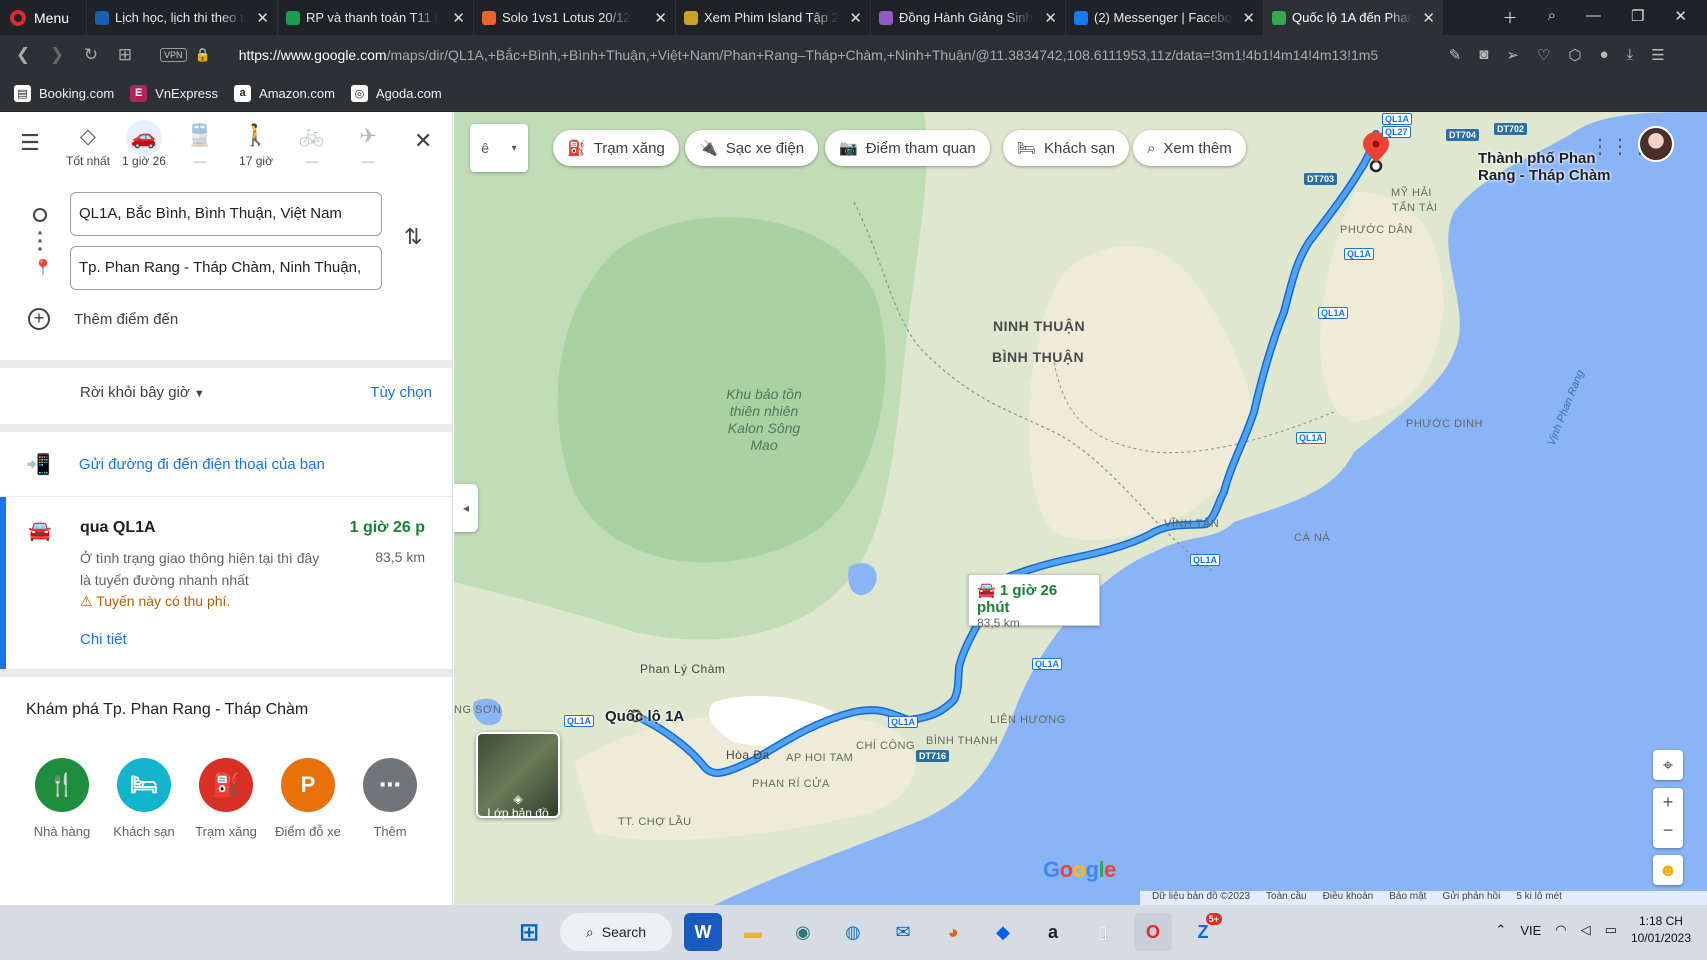  What do you see at coordinates (1656, 144) in the screenshot?
I see `user-avatar` at bounding box center [1656, 144].